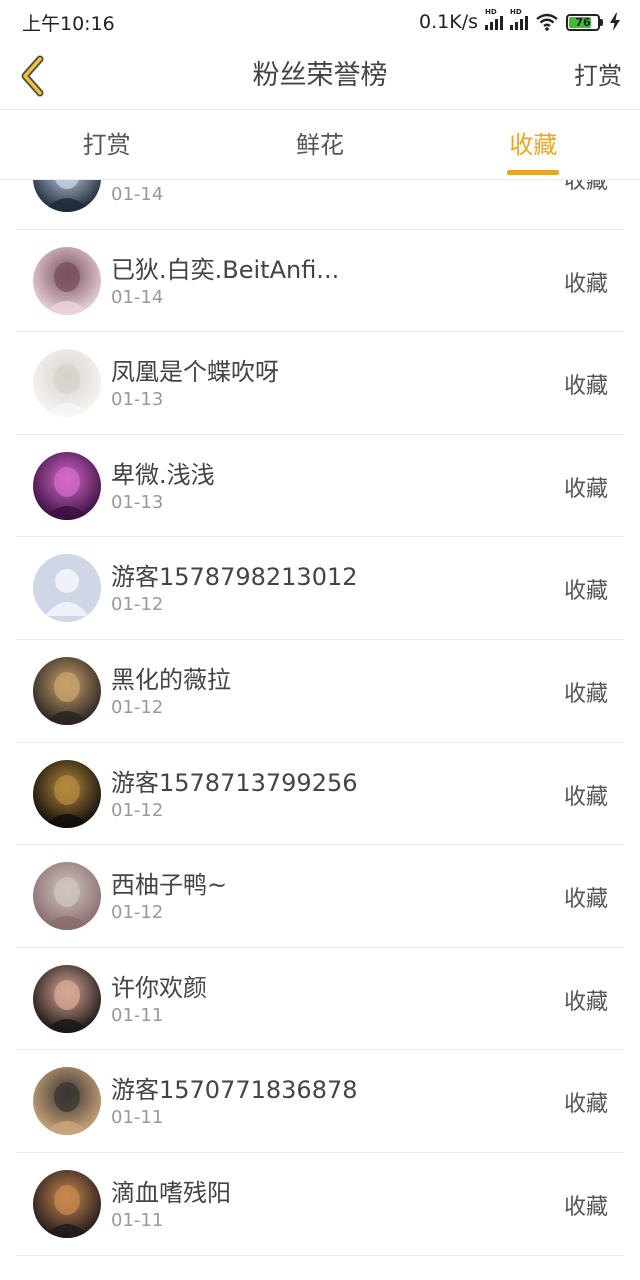 The width and height of the screenshot is (640, 1280). Describe the element at coordinates (106, 144) in the screenshot. I see `tab-reward: 打赏` at that location.